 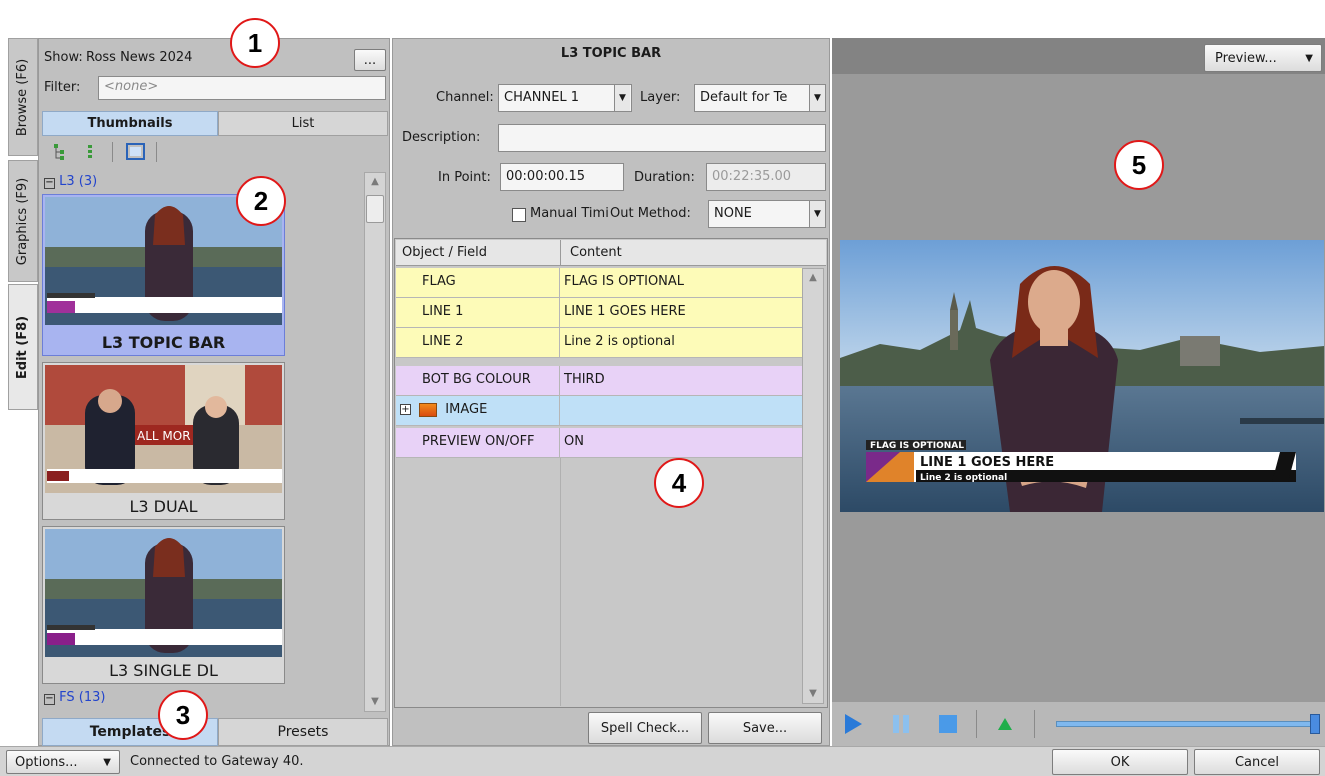 I want to click on field-content: THIRD, so click(x=682, y=380).